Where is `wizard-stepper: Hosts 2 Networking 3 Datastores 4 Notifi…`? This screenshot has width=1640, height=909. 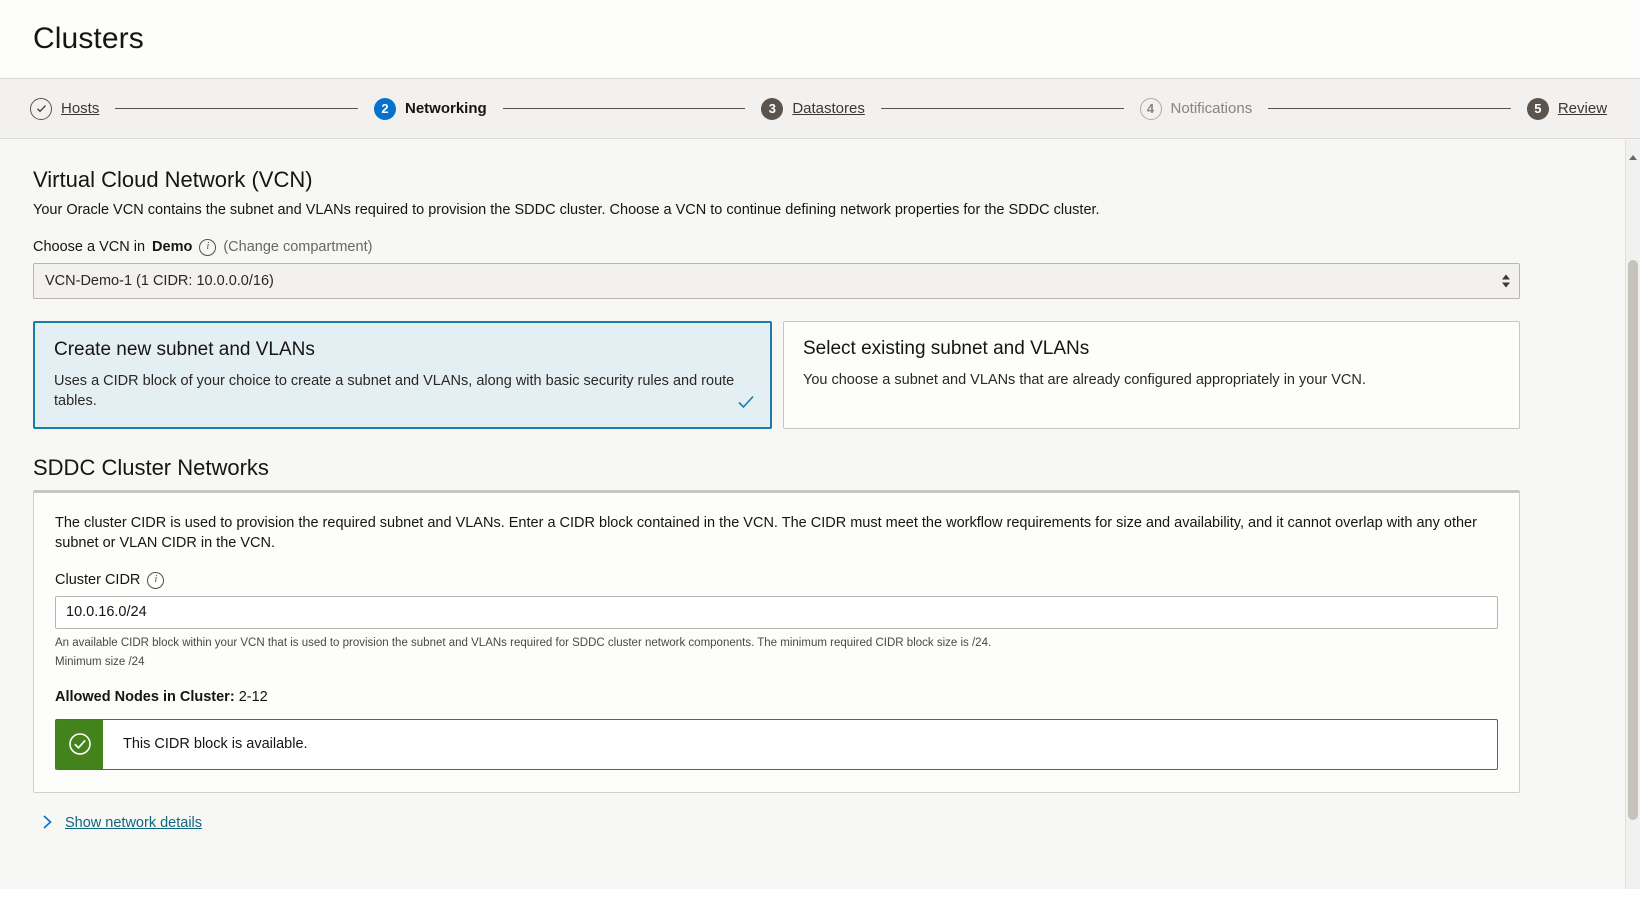 wizard-stepper: Hosts 2 Networking 3 Datastores 4 Notifi… is located at coordinates (820, 109).